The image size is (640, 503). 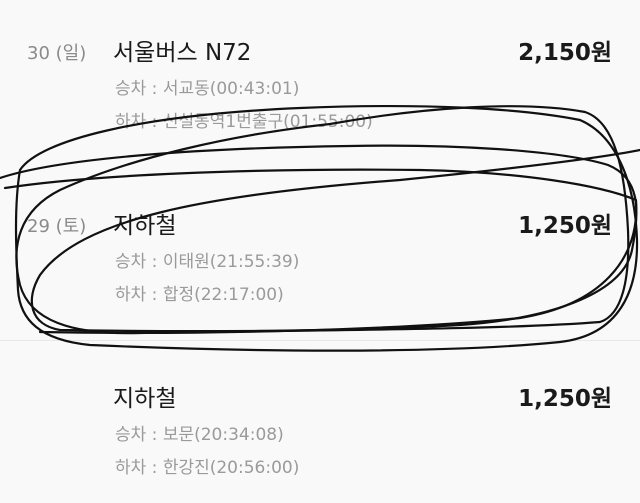 What do you see at coordinates (320, 340) in the screenshot?
I see `divider` at bounding box center [320, 340].